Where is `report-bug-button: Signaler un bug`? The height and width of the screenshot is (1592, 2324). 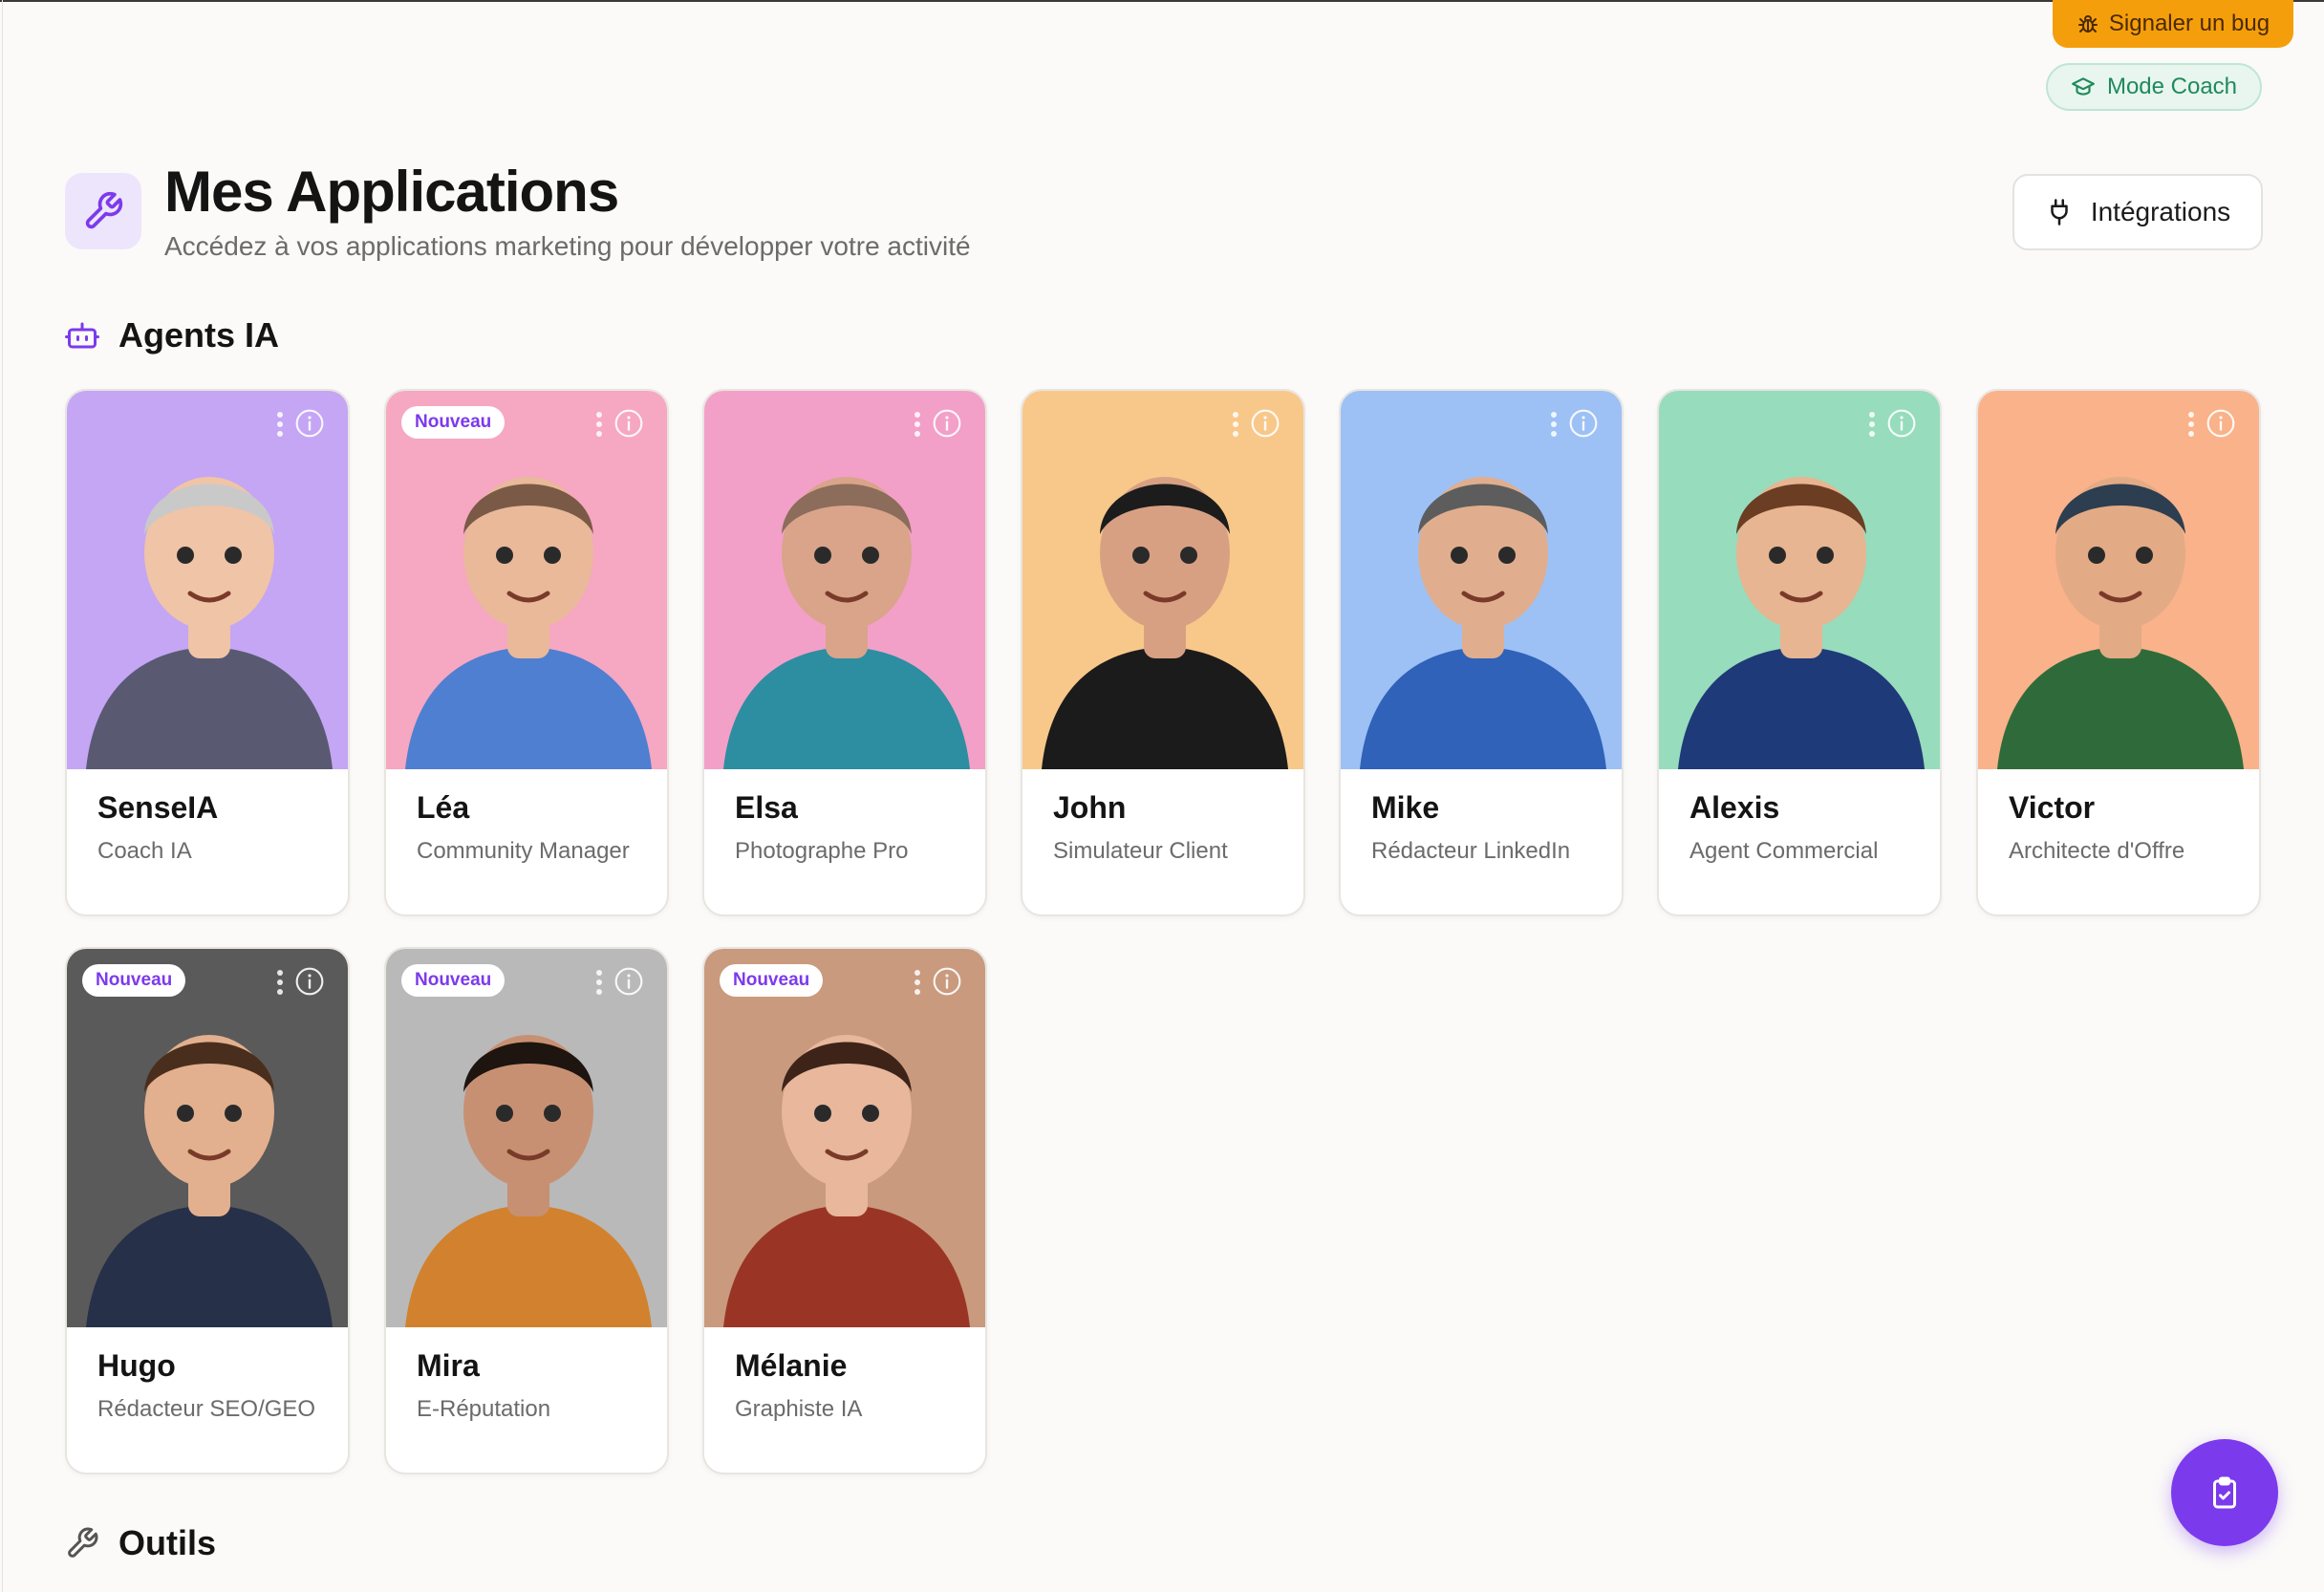
report-bug-button: Signaler un bug is located at coordinates (2173, 24).